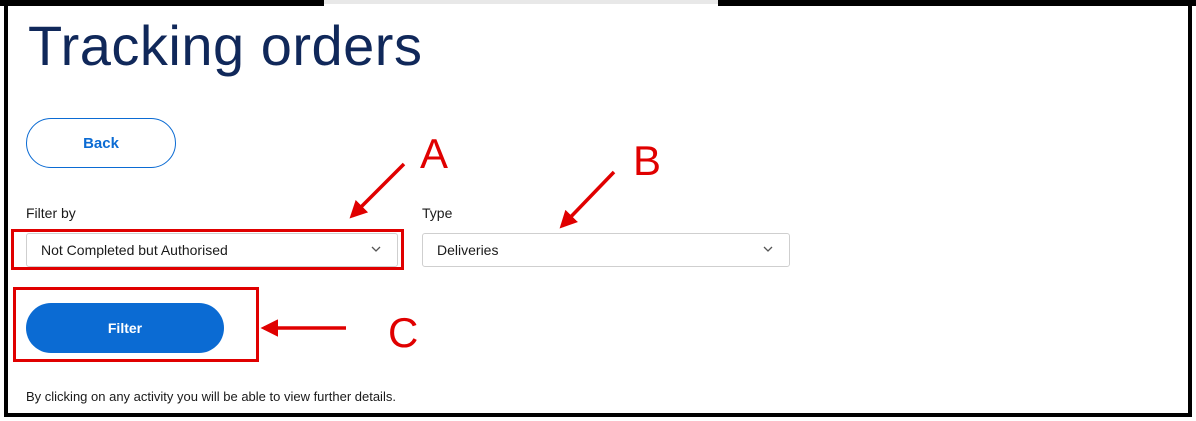  What do you see at coordinates (377, 190) in the screenshot?
I see `arrow-a` at bounding box center [377, 190].